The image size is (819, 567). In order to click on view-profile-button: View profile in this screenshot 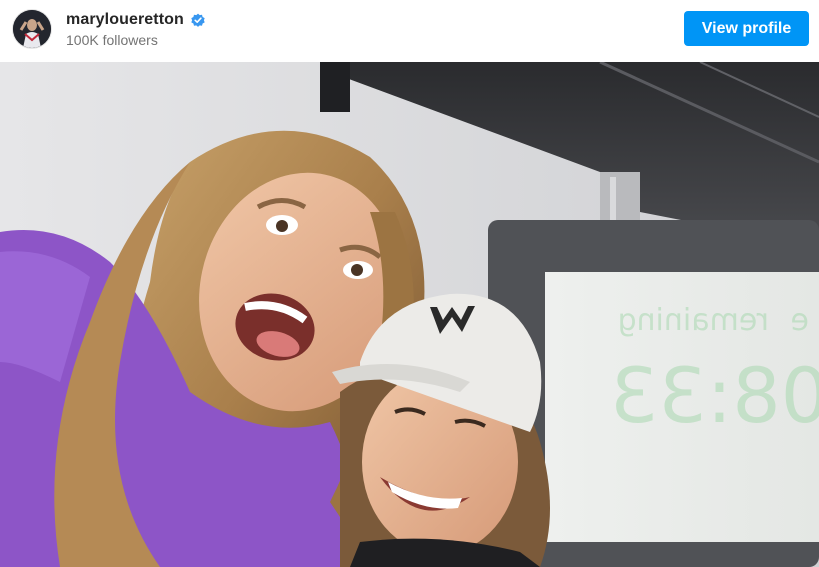, I will do `click(746, 28)`.